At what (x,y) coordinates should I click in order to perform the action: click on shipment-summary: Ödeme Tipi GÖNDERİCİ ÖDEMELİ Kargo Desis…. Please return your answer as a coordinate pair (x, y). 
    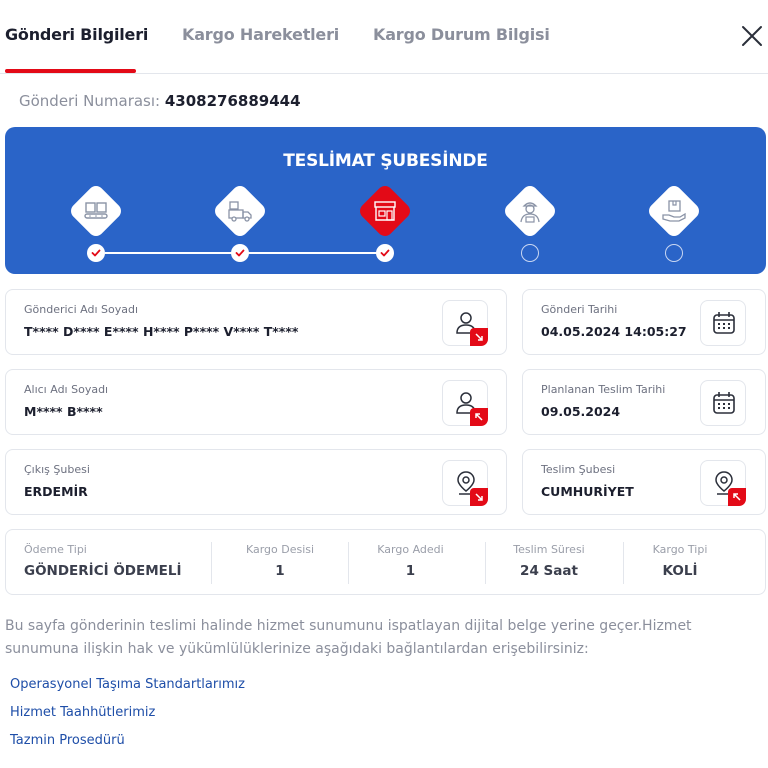
    Looking at the image, I should click on (385, 562).